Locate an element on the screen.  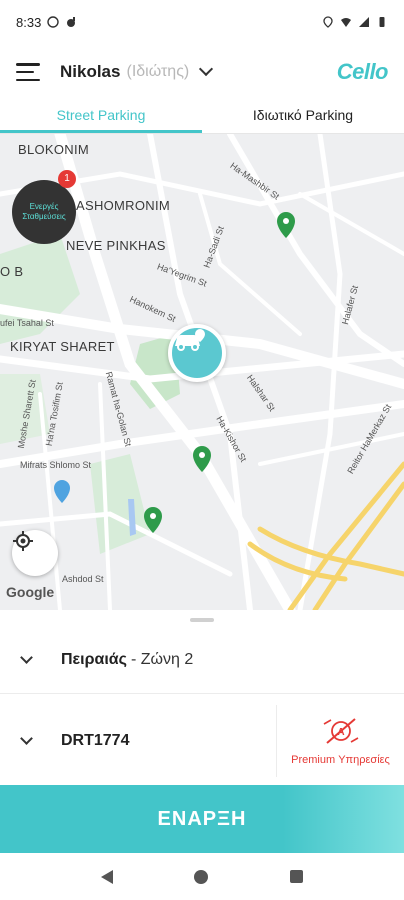
parking-tabs: Street Parking Ιδιωτικό Parking is located at coordinates (202, 117).